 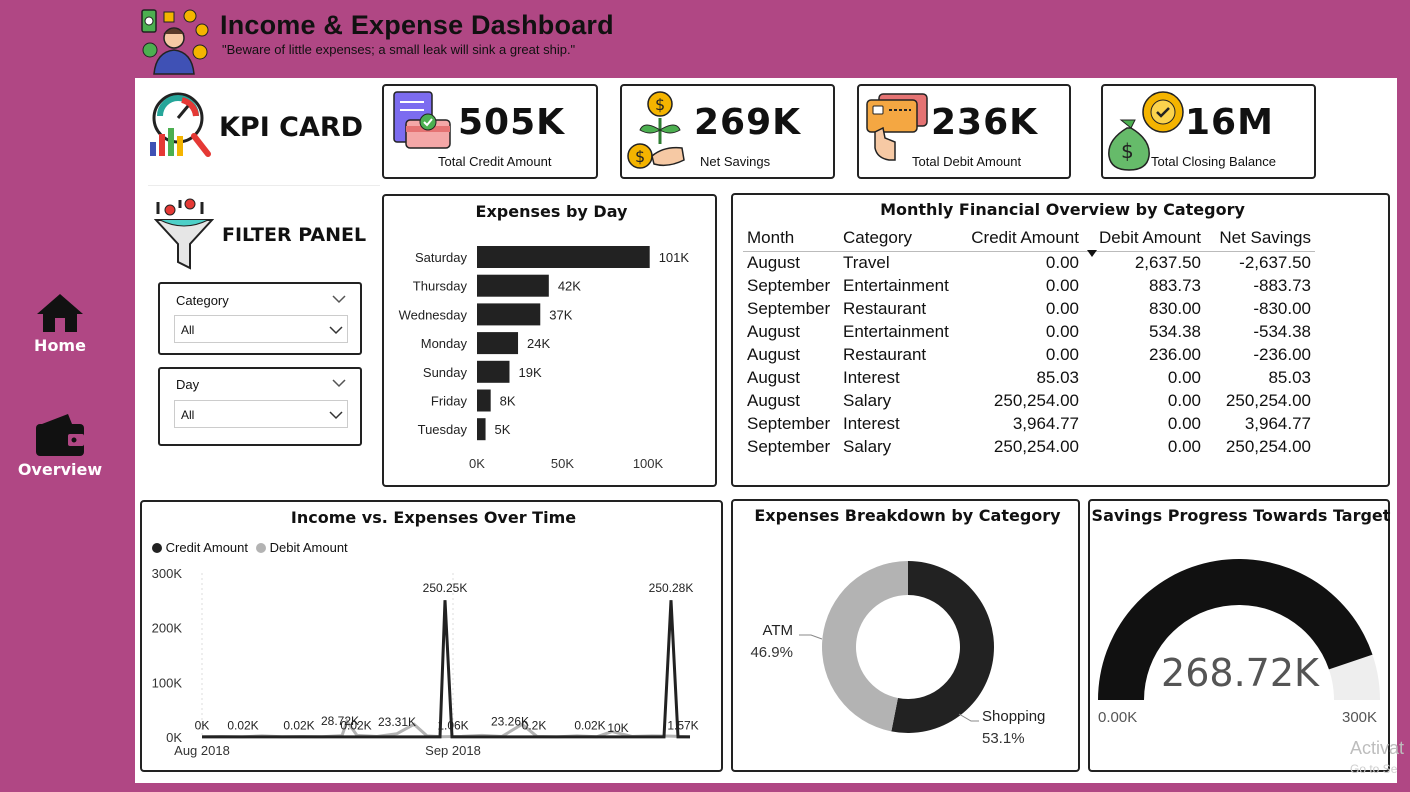 What do you see at coordinates (898, 238) in the screenshot?
I see `column-header-category: Category` at bounding box center [898, 238].